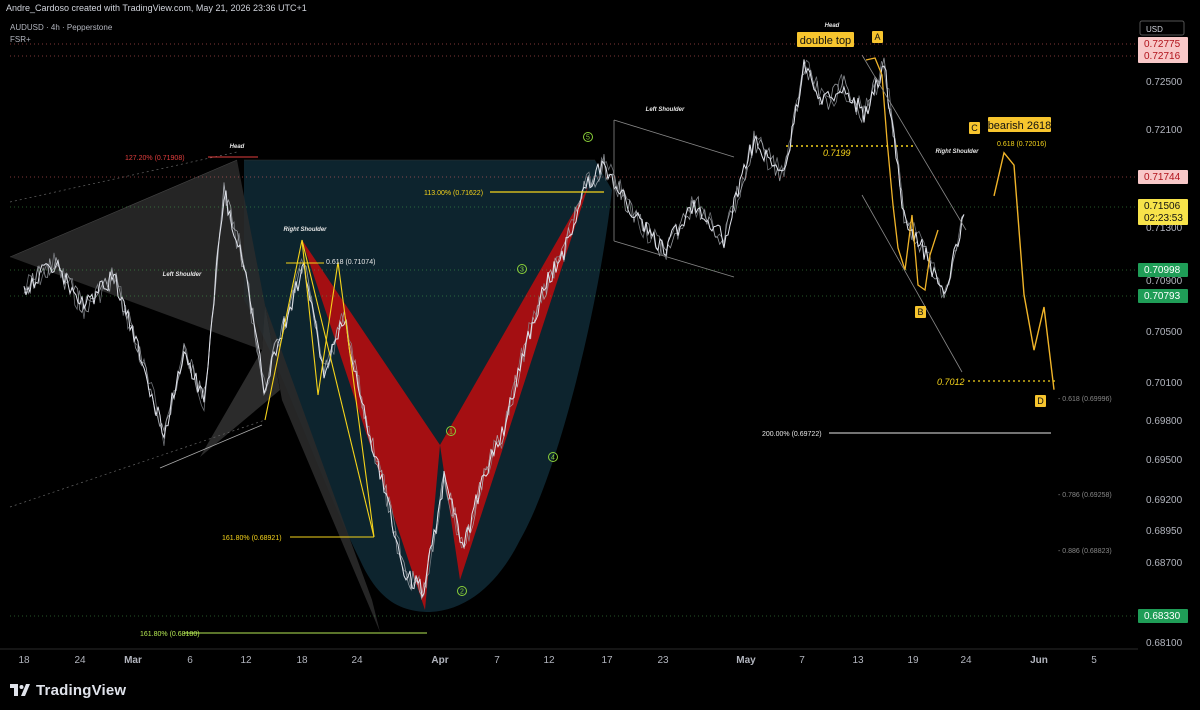  What do you see at coordinates (877, 37) in the screenshot?
I see `point-a-badge: A` at bounding box center [877, 37].